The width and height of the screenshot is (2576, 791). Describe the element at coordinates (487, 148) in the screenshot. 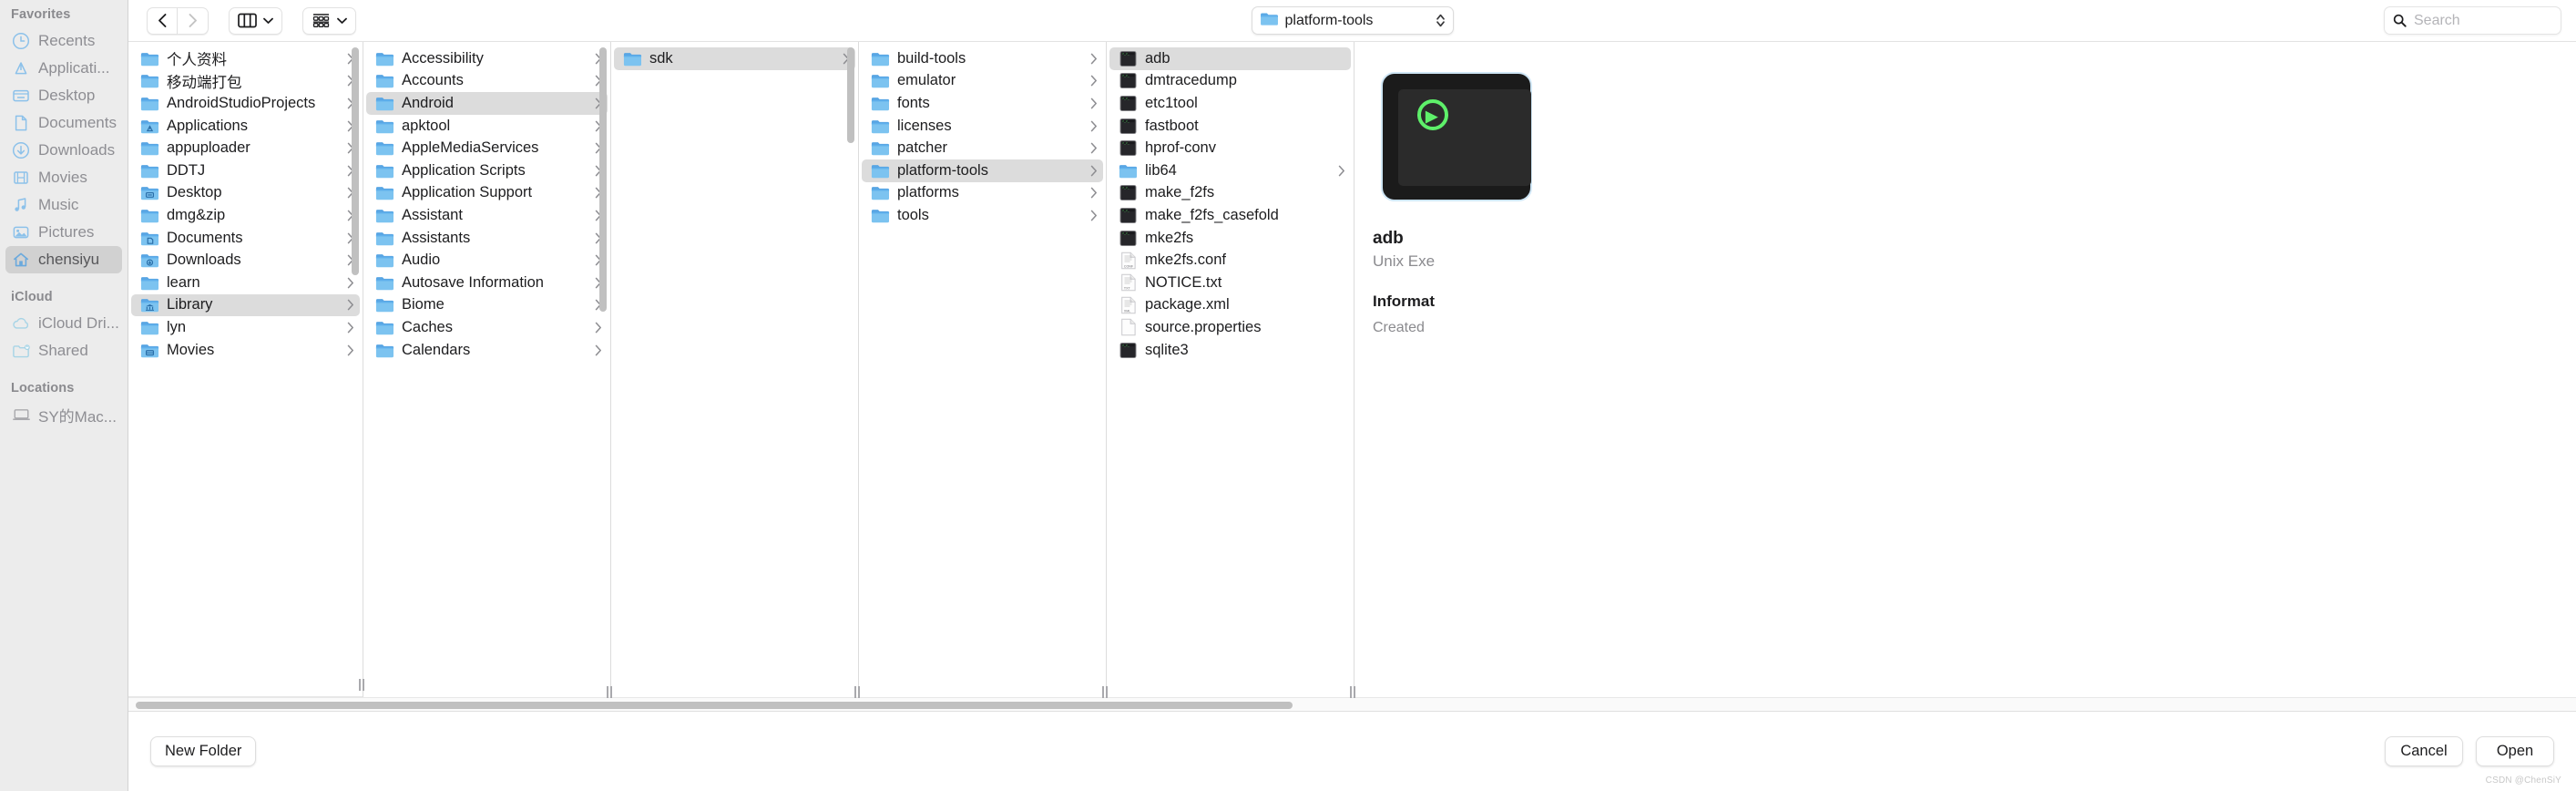

I see `list-item: AppleMediaServices` at that location.